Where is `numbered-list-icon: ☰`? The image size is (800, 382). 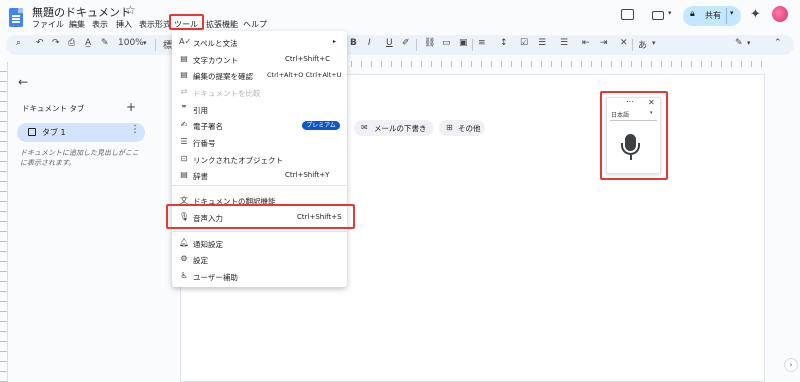 numbered-list-icon: ☰ is located at coordinates (564, 43).